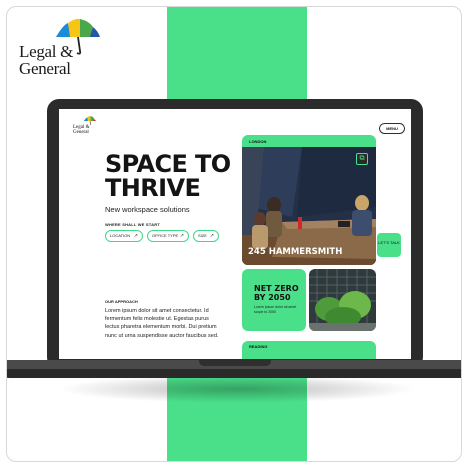 The width and height of the screenshot is (468, 468). Describe the element at coordinates (309, 350) in the screenshot. I see `reading-property-card: READING` at that location.